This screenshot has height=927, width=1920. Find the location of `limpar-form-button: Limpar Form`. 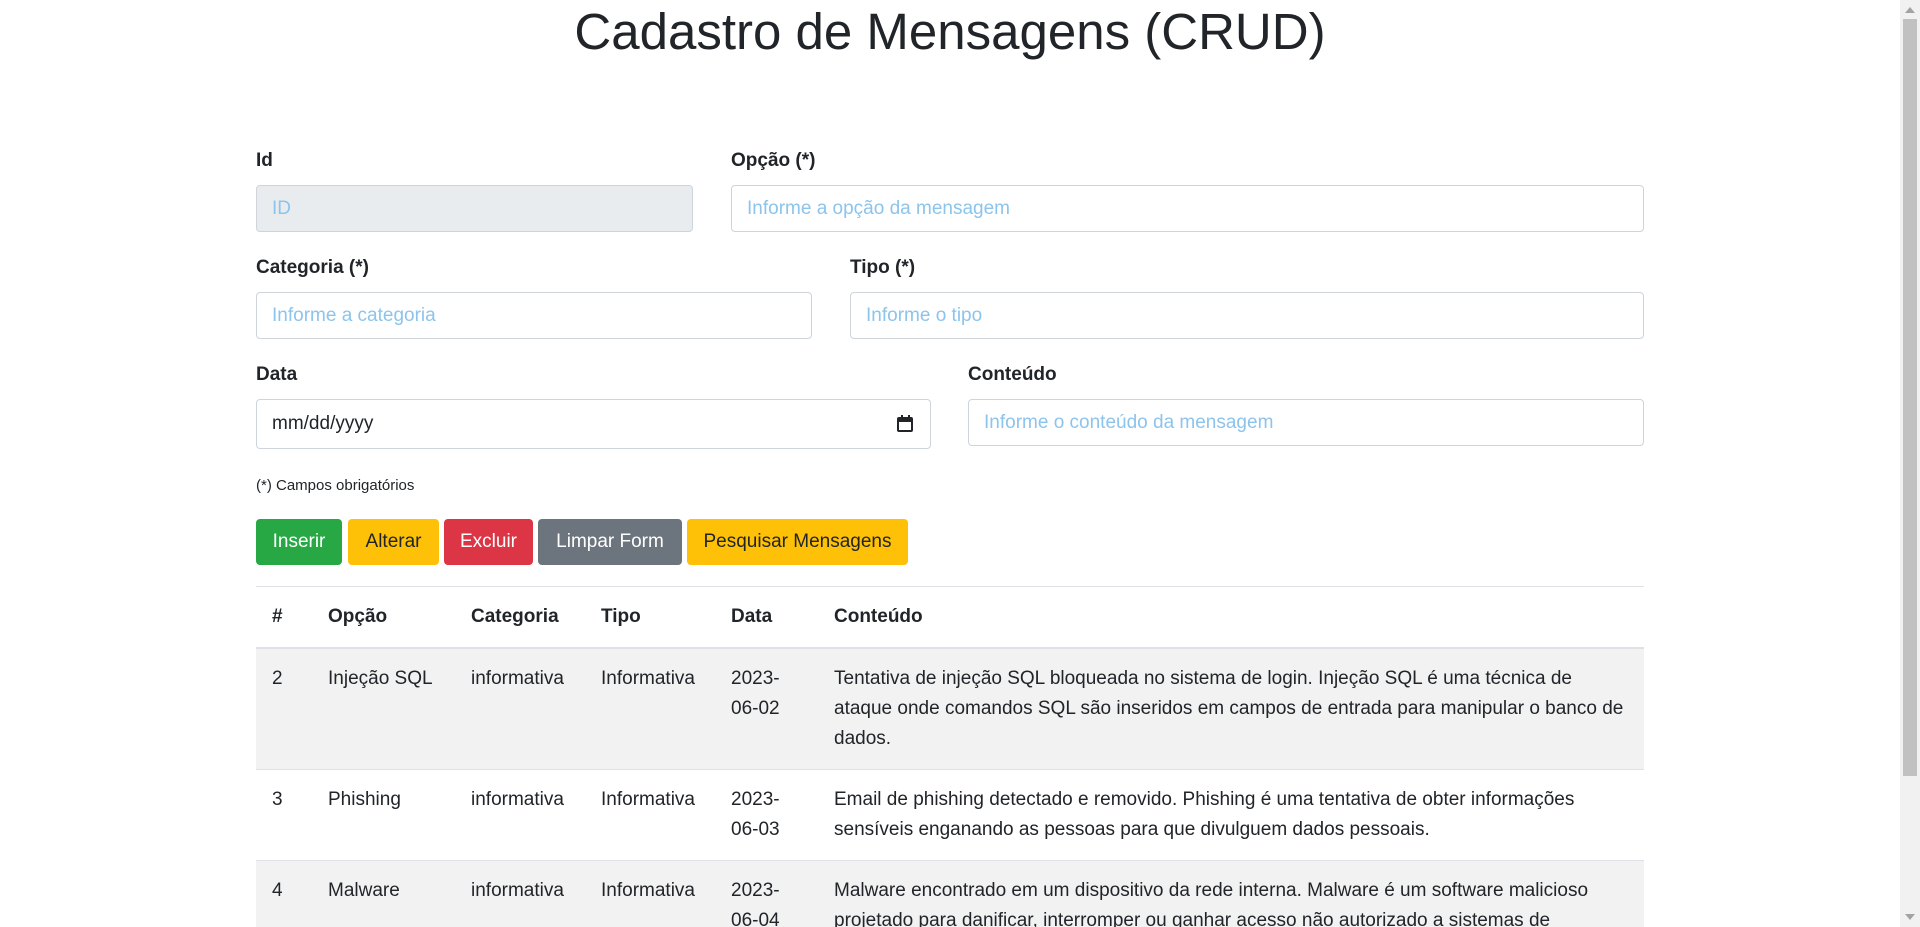

limpar-form-button: Limpar Form is located at coordinates (610, 542).